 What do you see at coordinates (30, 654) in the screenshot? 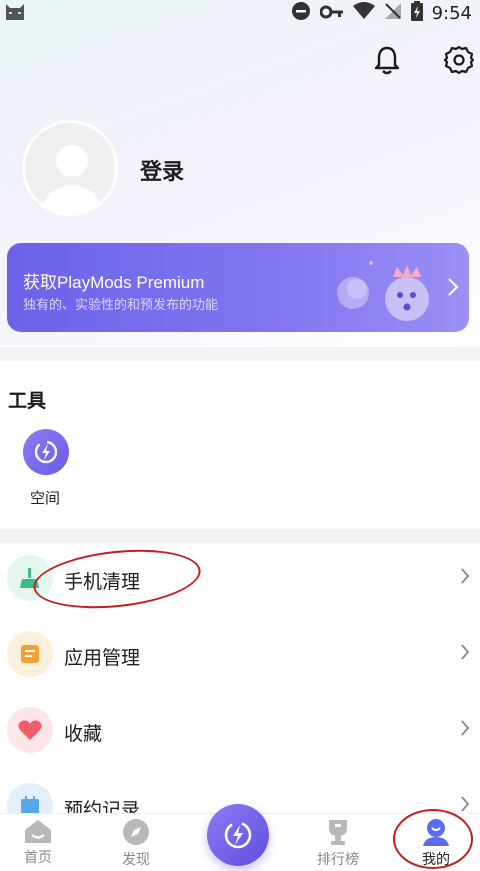
I see `app-manage-icon` at bounding box center [30, 654].